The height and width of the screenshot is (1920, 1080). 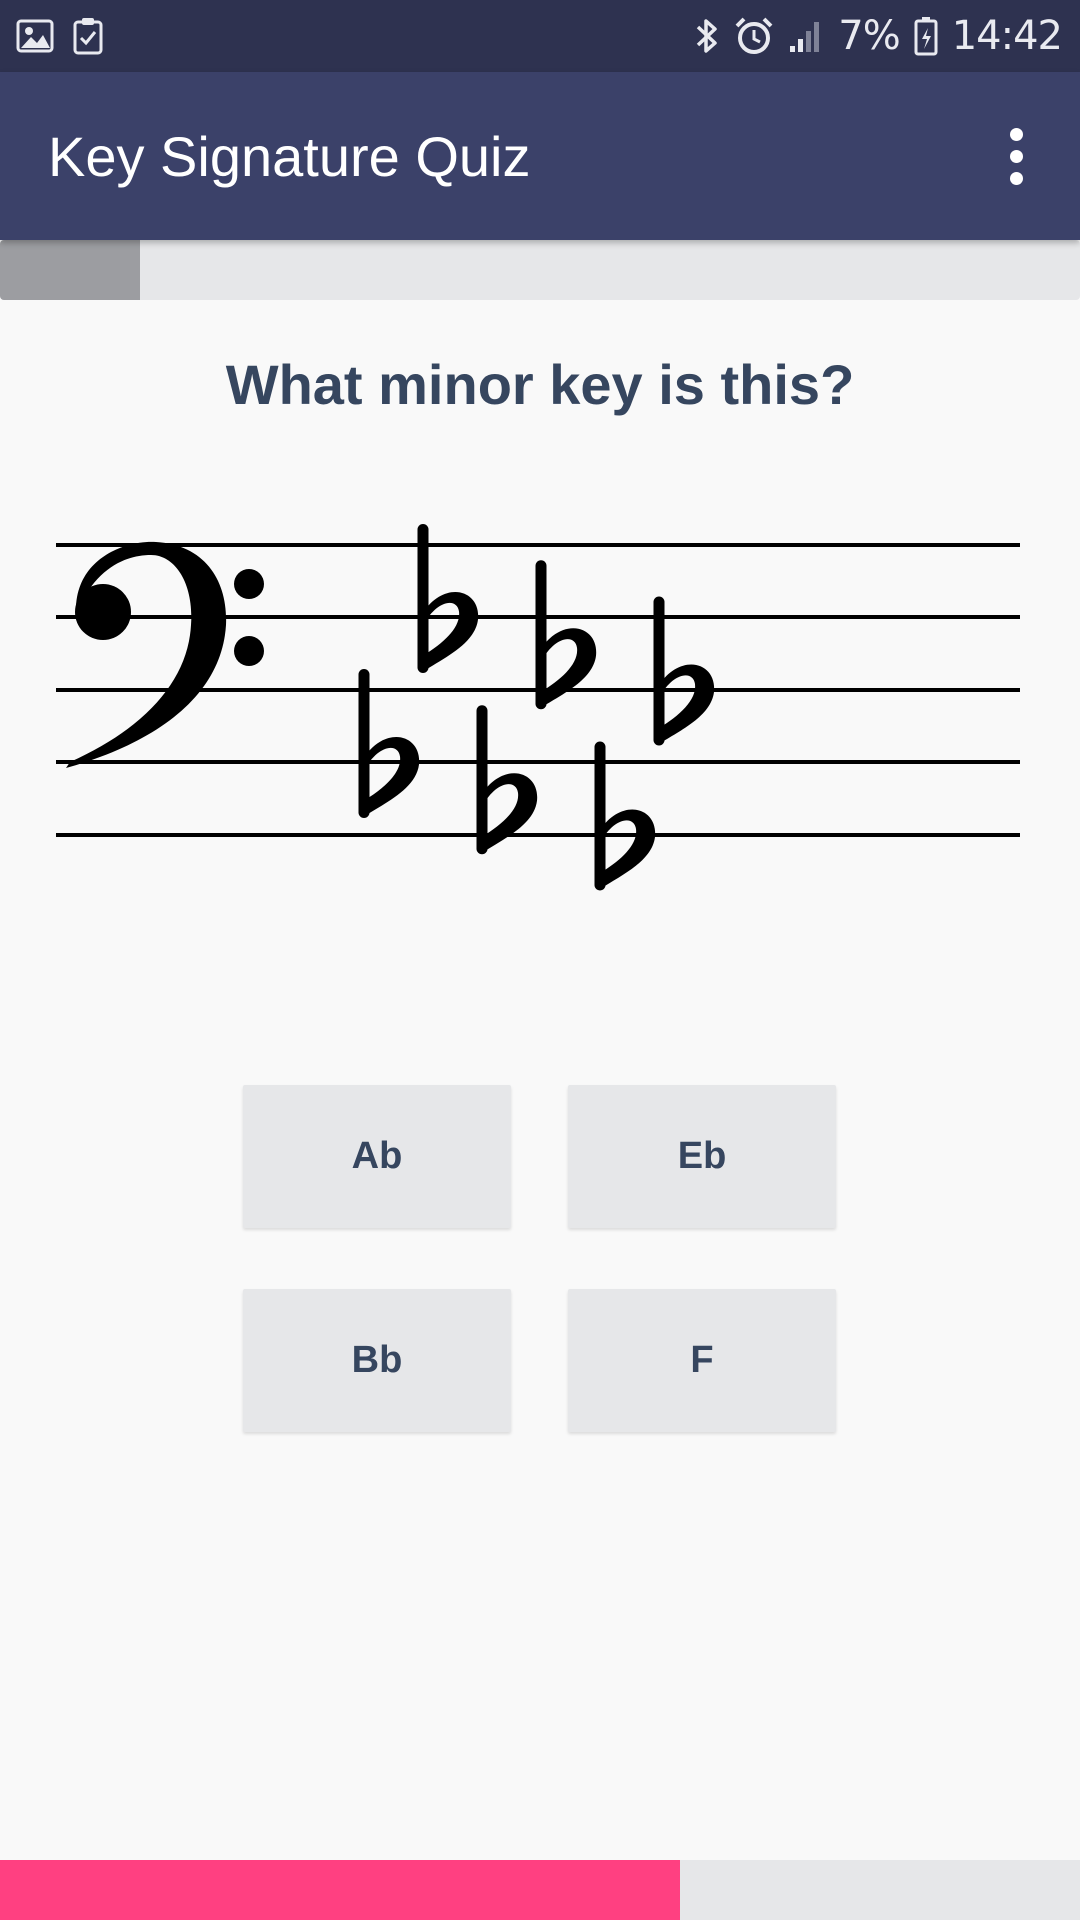 What do you see at coordinates (1007, 36) in the screenshot?
I see `clock: 14:42` at bounding box center [1007, 36].